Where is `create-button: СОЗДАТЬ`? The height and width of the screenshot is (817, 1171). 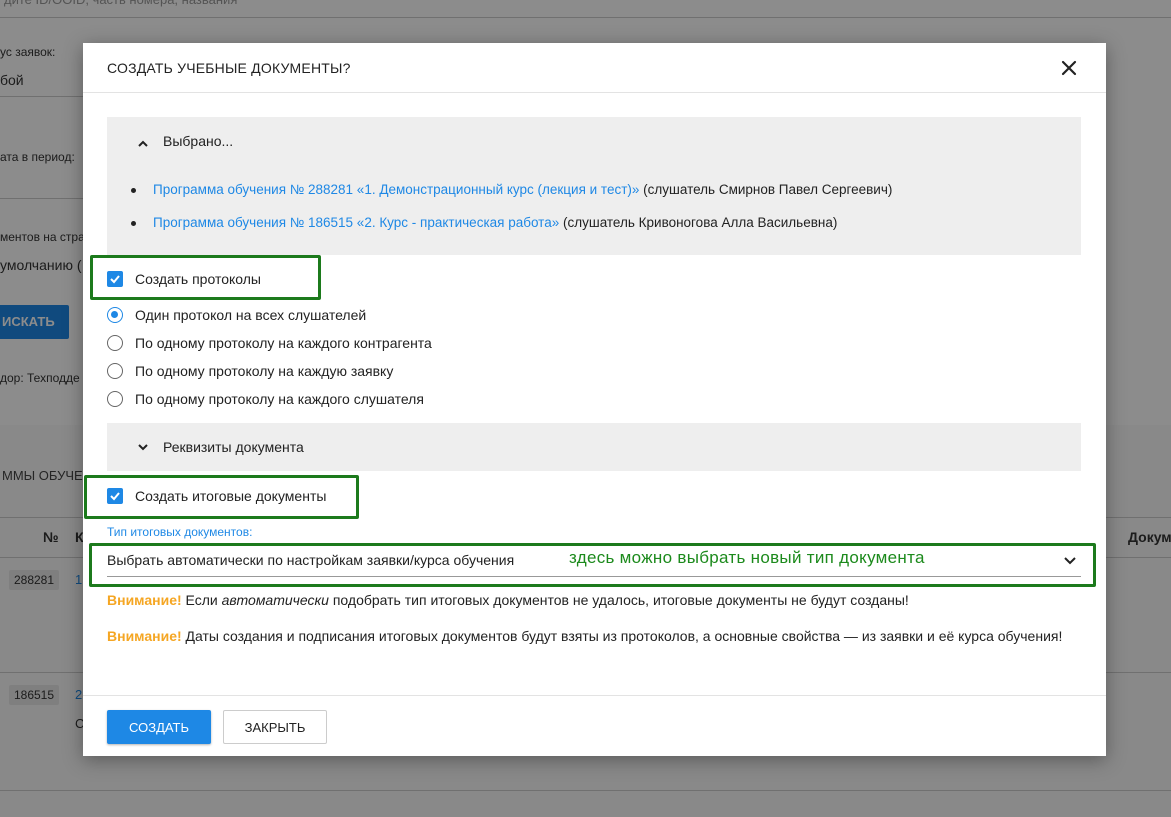 create-button: СОЗДАТЬ is located at coordinates (159, 727).